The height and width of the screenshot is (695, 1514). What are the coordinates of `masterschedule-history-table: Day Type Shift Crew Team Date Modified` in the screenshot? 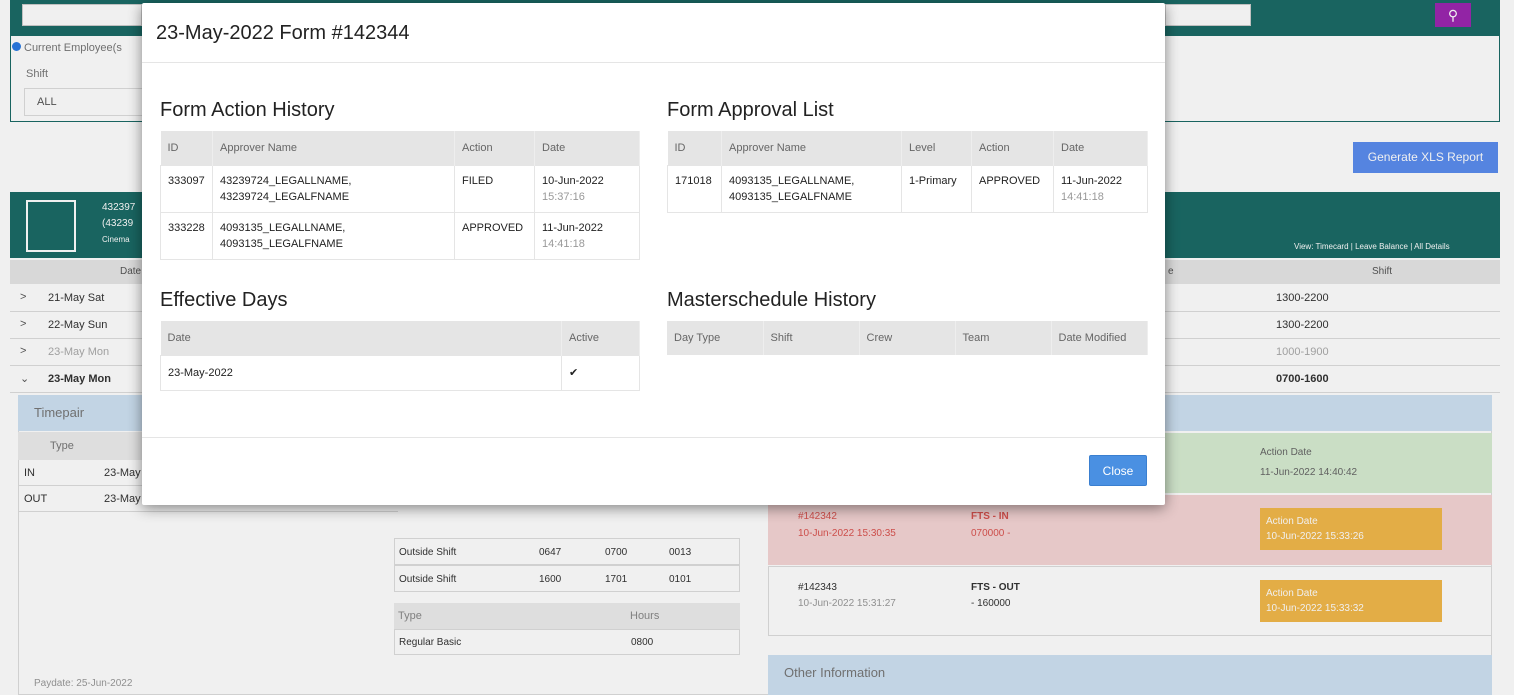 It's located at (907, 338).